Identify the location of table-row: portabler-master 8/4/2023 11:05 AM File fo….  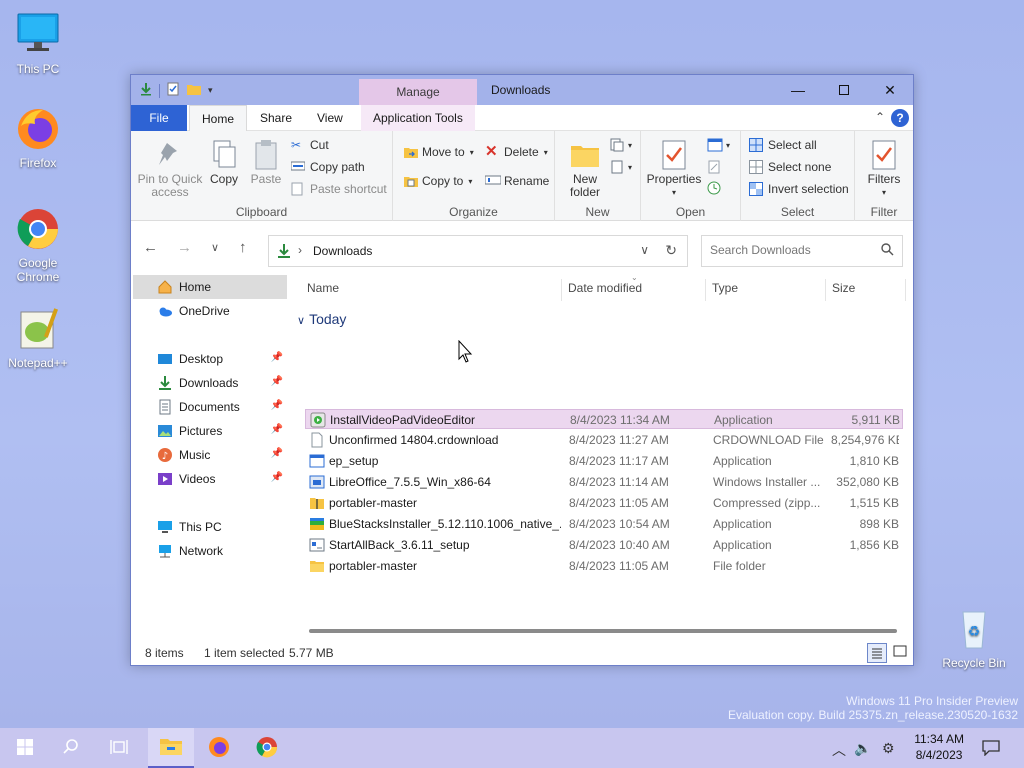
(604, 566).